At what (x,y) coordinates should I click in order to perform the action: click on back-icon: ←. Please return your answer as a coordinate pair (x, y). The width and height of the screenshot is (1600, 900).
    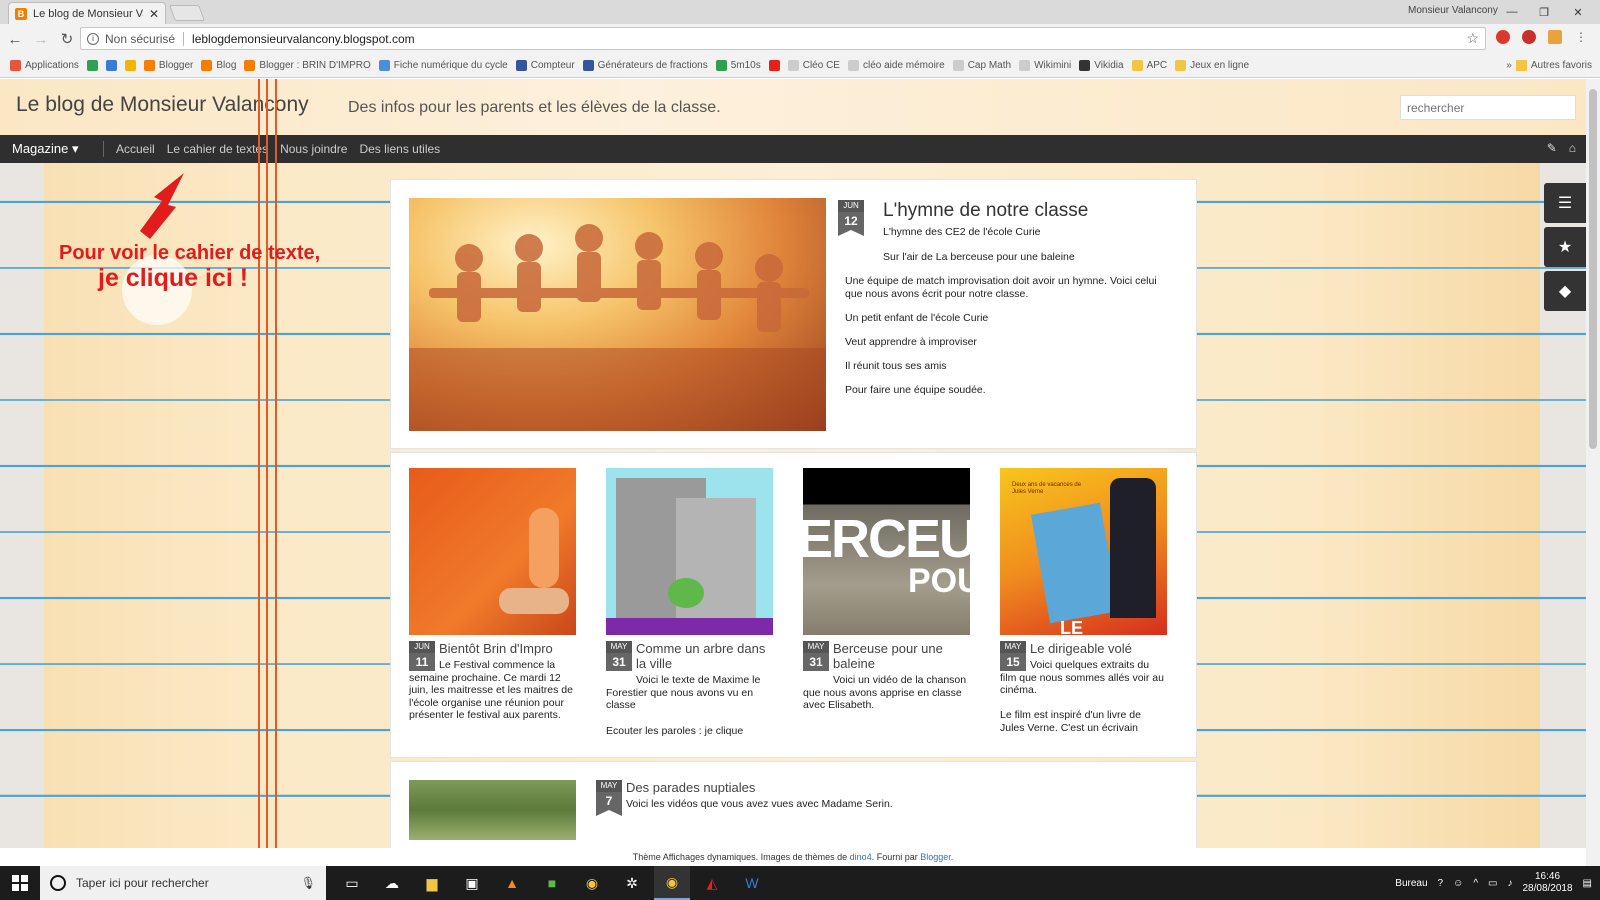
    Looking at the image, I should click on (15, 39).